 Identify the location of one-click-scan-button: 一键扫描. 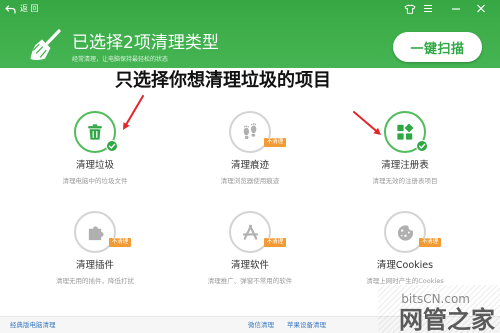
(437, 47).